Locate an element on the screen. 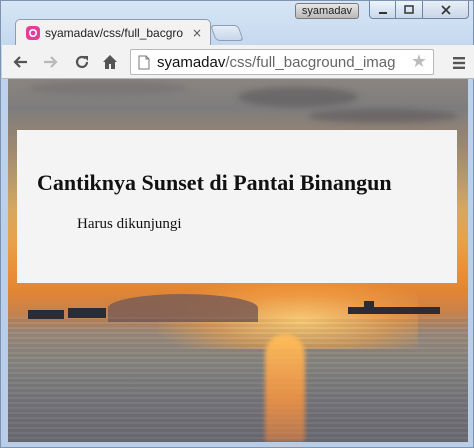 The width and height of the screenshot is (474, 448). url-host: syamadav is located at coordinates (191, 62).